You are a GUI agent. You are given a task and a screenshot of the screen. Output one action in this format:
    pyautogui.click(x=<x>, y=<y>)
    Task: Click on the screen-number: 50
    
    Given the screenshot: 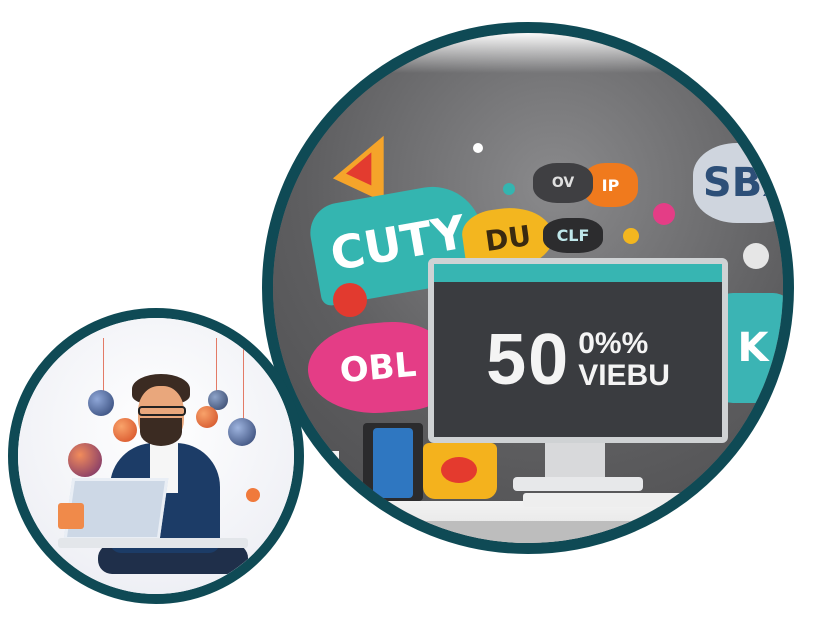 What is the action you would take?
    pyautogui.click(x=528, y=359)
    